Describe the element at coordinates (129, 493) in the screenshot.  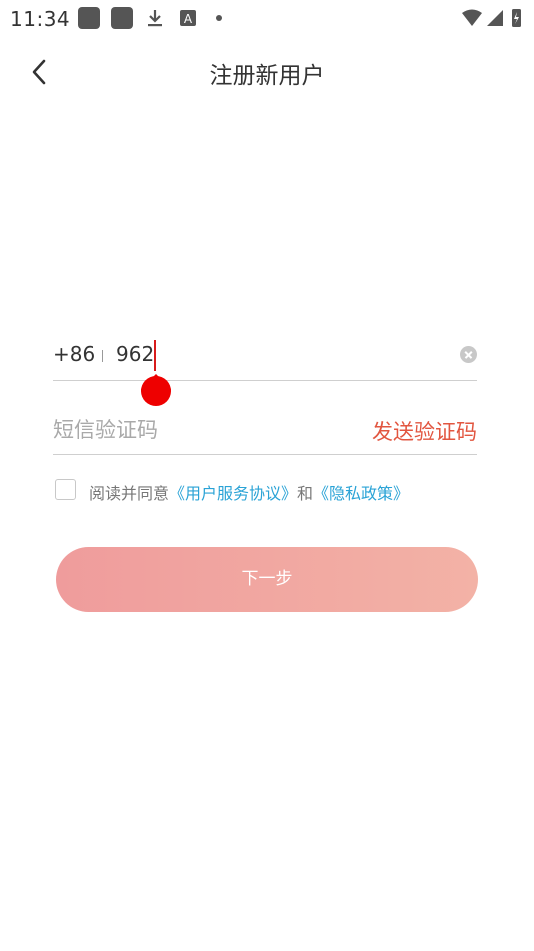
I see `agreement-prefix: 阅读并同意` at that location.